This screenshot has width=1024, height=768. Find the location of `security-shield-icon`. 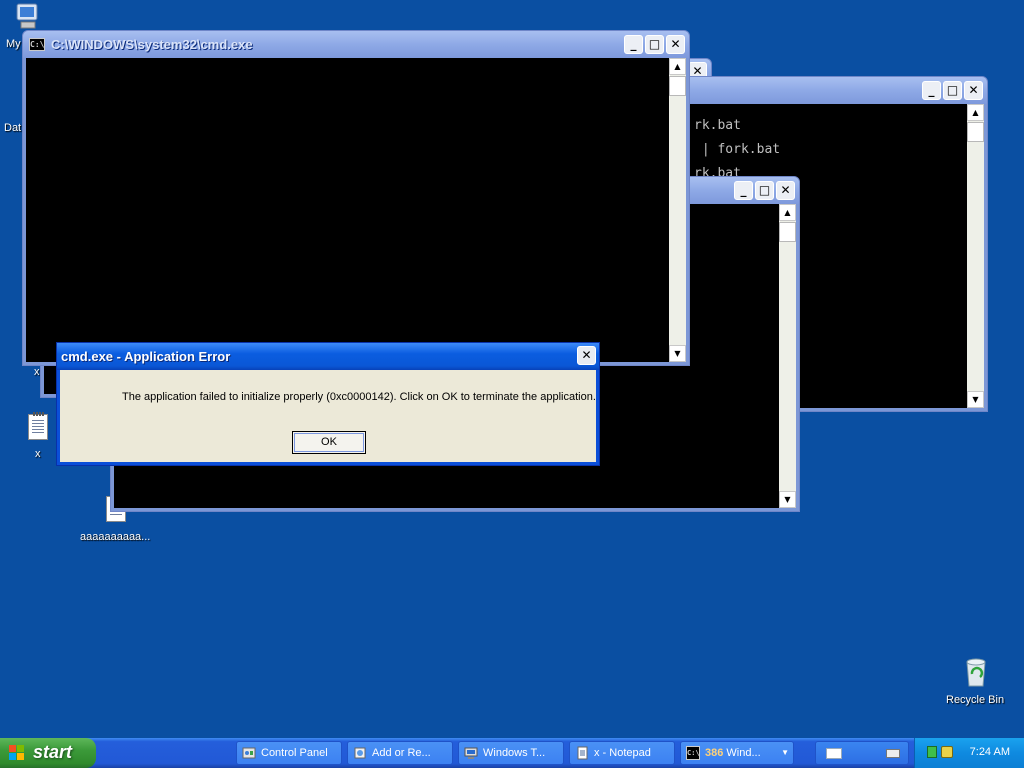

security-shield-icon is located at coordinates (947, 752).